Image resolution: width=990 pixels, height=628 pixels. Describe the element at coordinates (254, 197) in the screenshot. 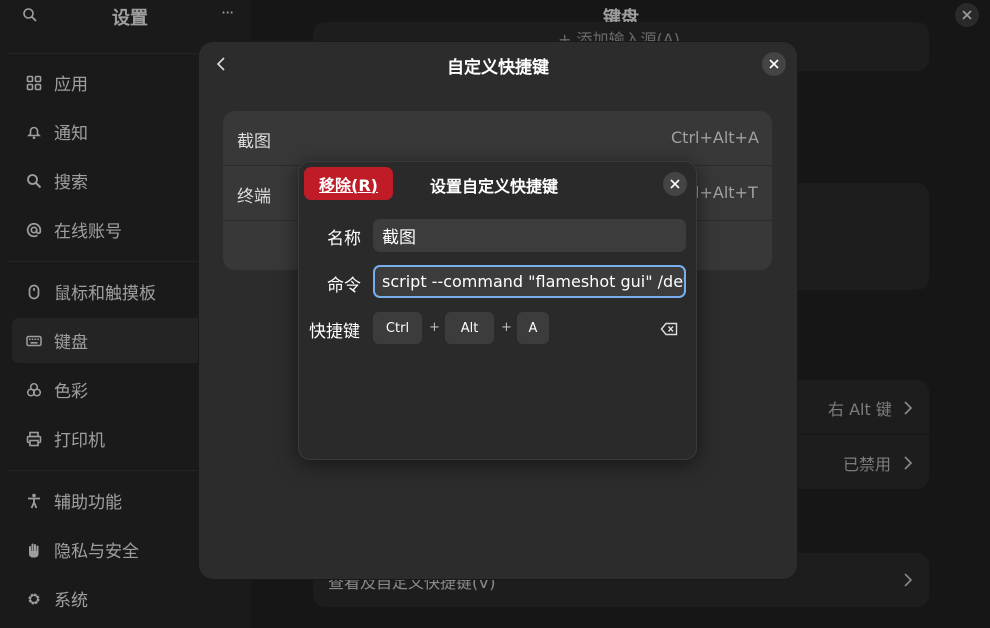

I see `shortcut-name: 终端` at that location.